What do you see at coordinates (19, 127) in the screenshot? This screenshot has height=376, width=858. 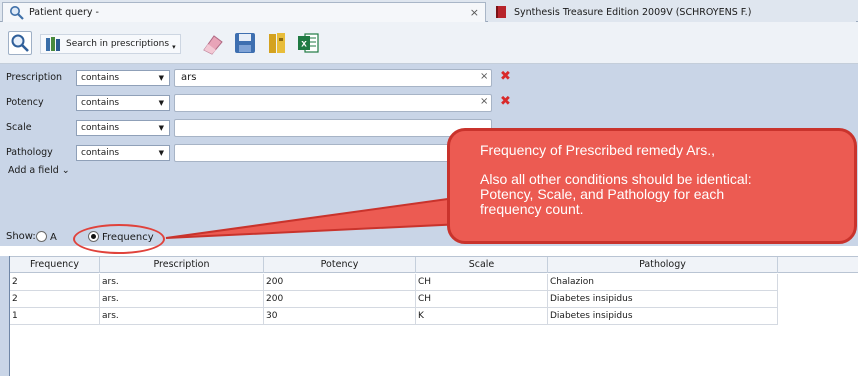 I see `field-label: Scale` at bounding box center [19, 127].